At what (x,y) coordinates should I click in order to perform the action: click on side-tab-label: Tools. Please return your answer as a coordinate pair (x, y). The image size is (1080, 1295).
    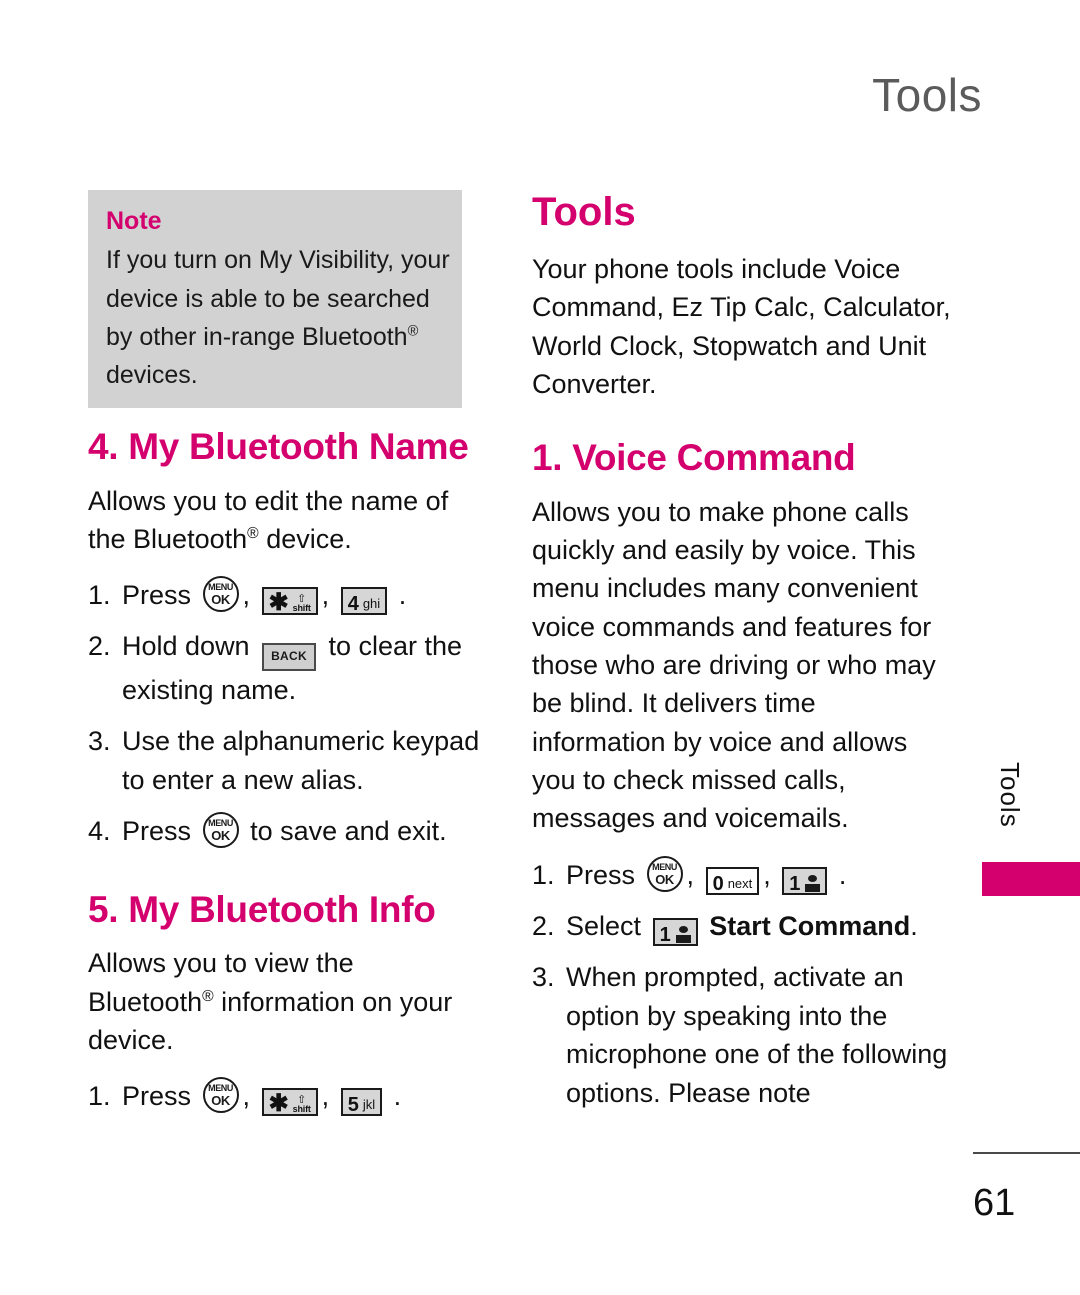
    Looking at the image, I should click on (1010, 795).